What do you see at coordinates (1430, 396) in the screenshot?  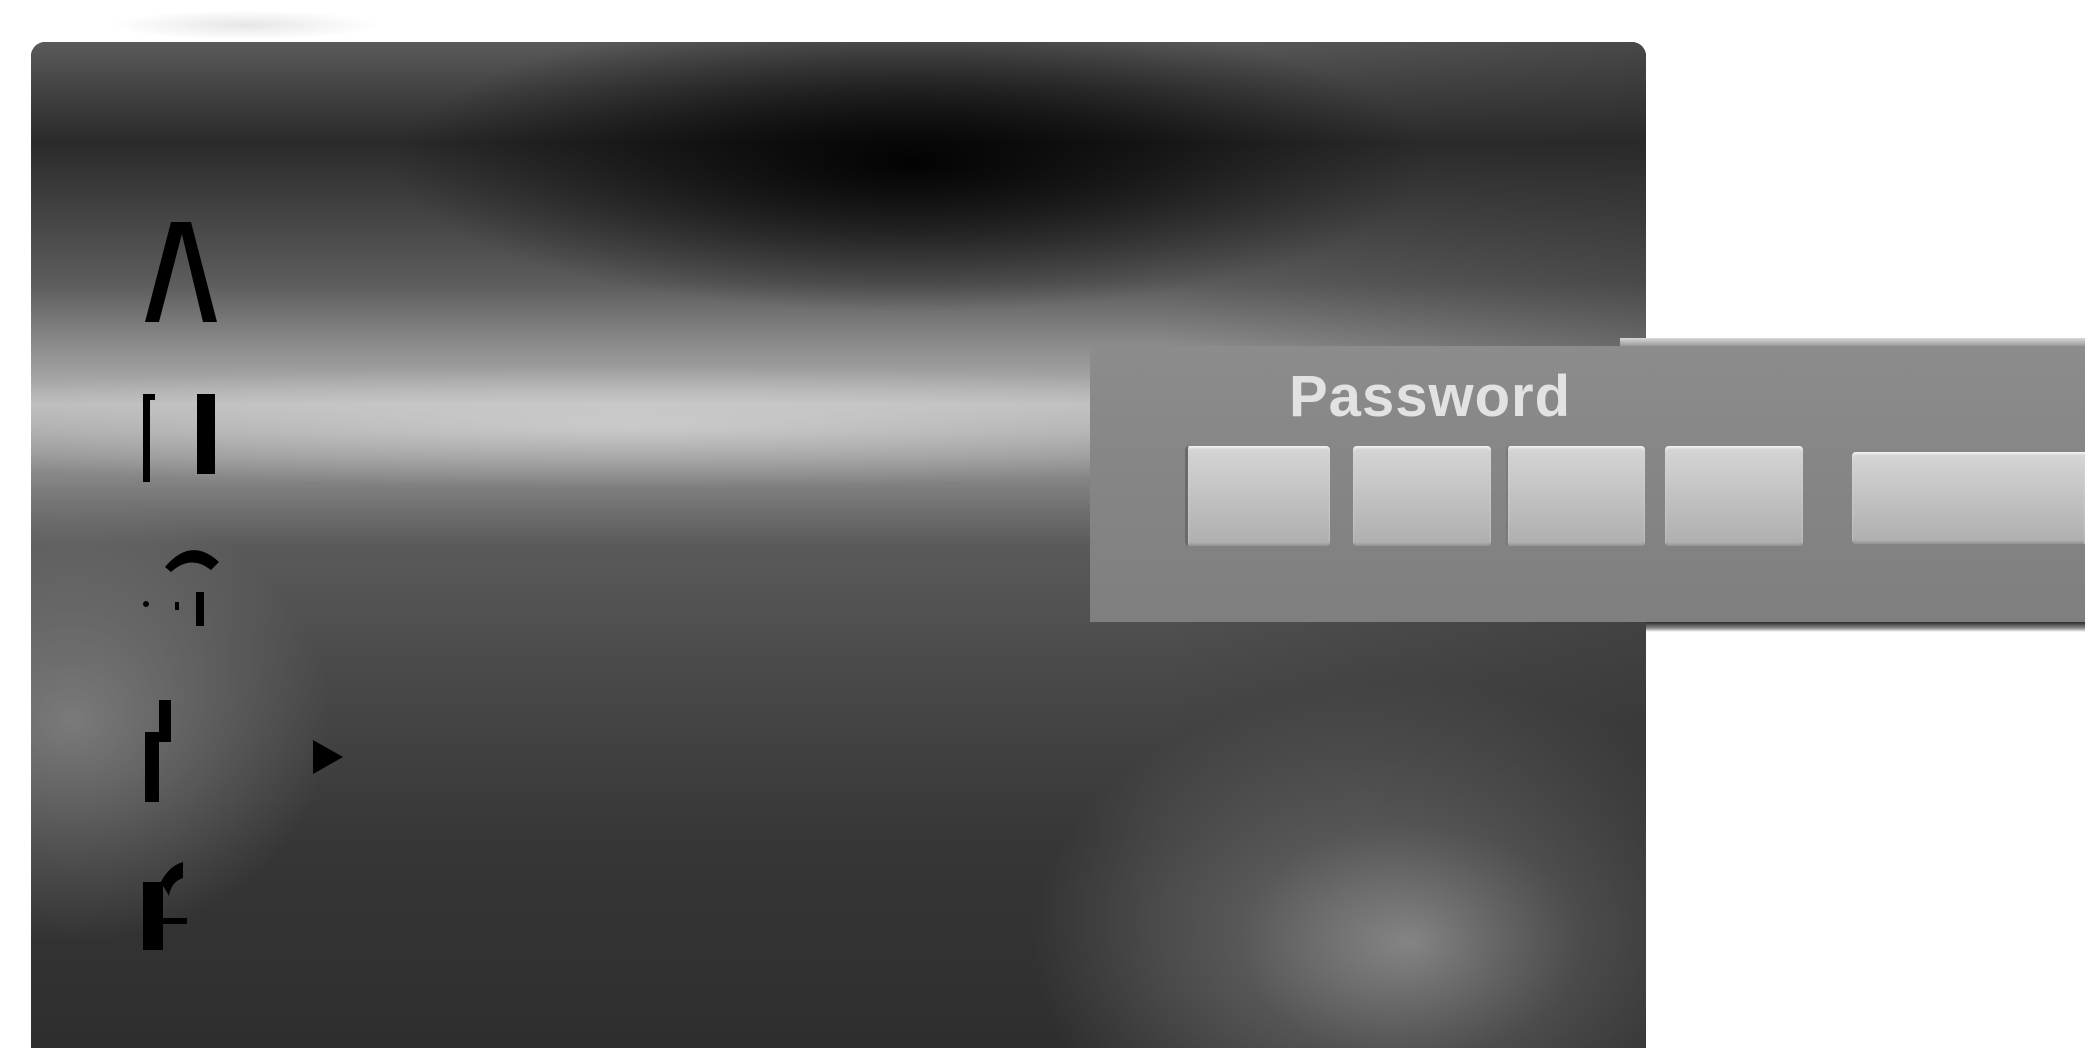 I see `password-title: Password` at bounding box center [1430, 396].